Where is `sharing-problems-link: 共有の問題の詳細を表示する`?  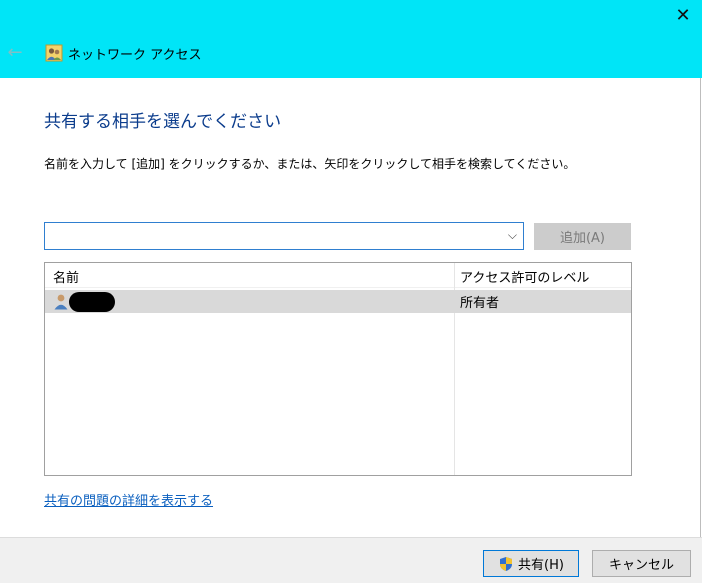 sharing-problems-link: 共有の問題の詳細を表示する is located at coordinates (128, 499).